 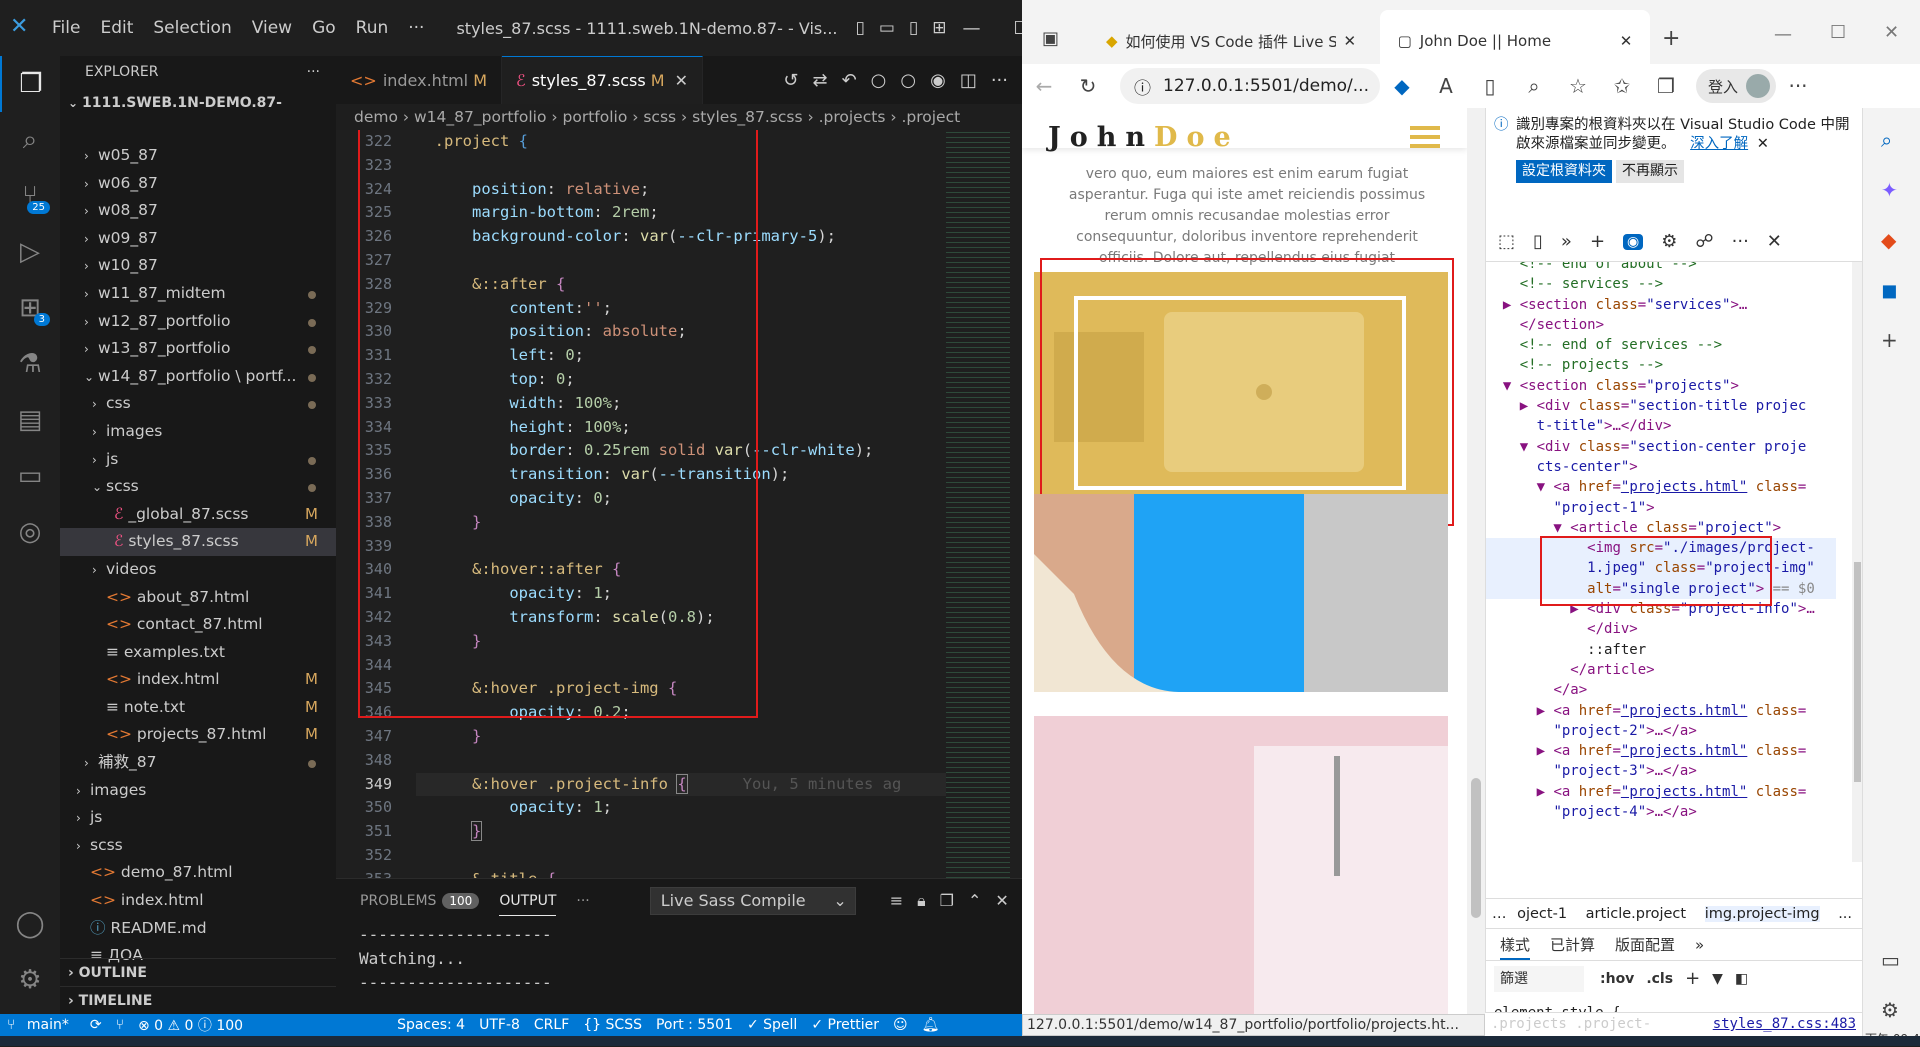 I want to click on dom-node: </div>, so click(x=1661, y=629).